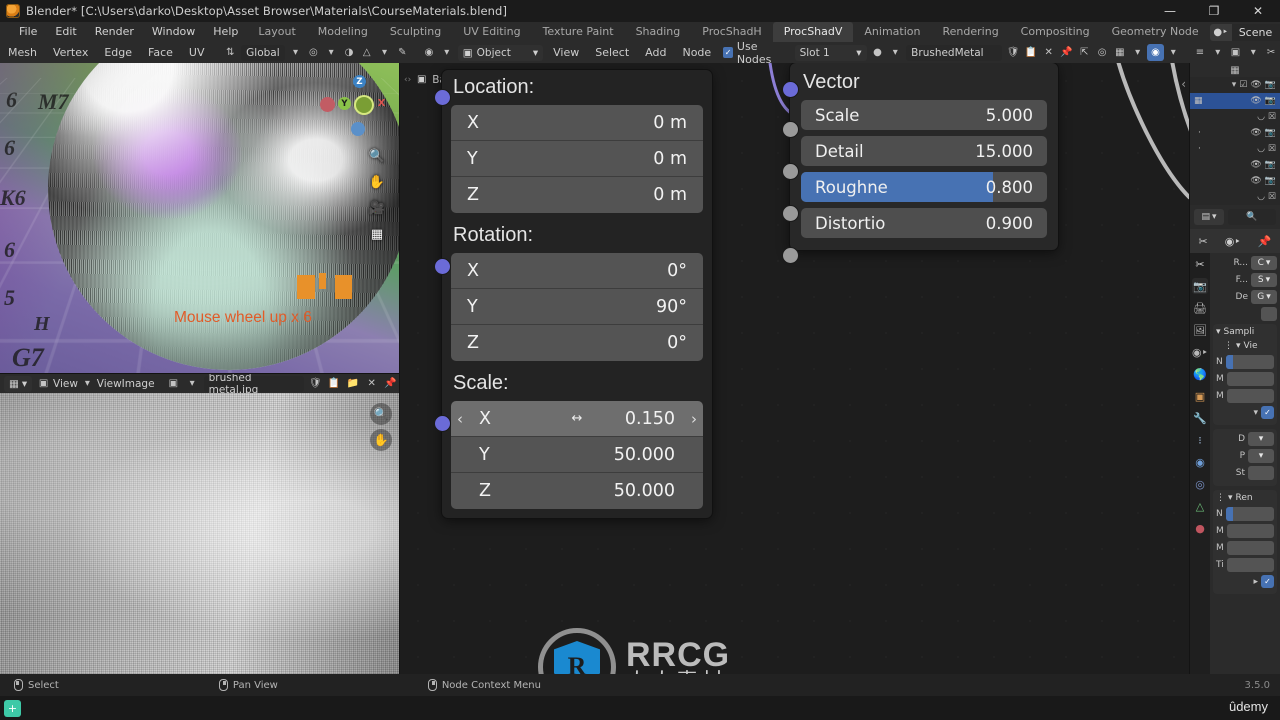  Describe the element at coordinates (358, 129) in the screenshot. I see `gizmo-axis-neg-z` at that location.